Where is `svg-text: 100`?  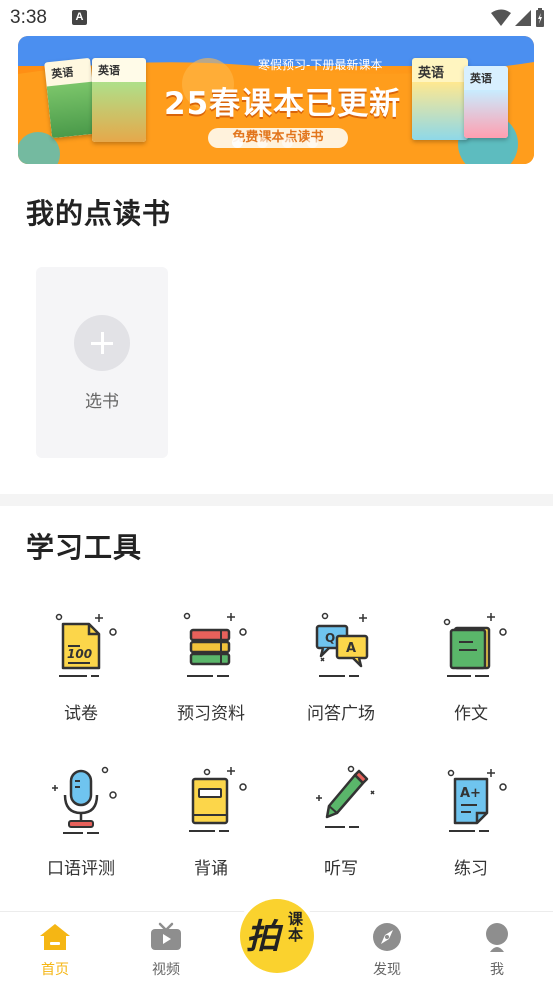 svg-text: 100 is located at coordinates (79, 654).